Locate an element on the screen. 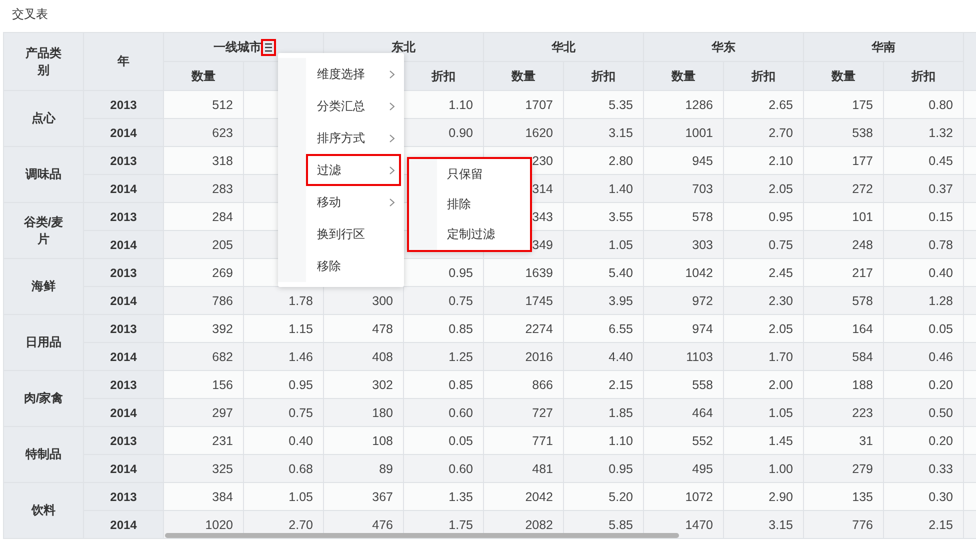  table-cell: 0.33 is located at coordinates (924, 468).